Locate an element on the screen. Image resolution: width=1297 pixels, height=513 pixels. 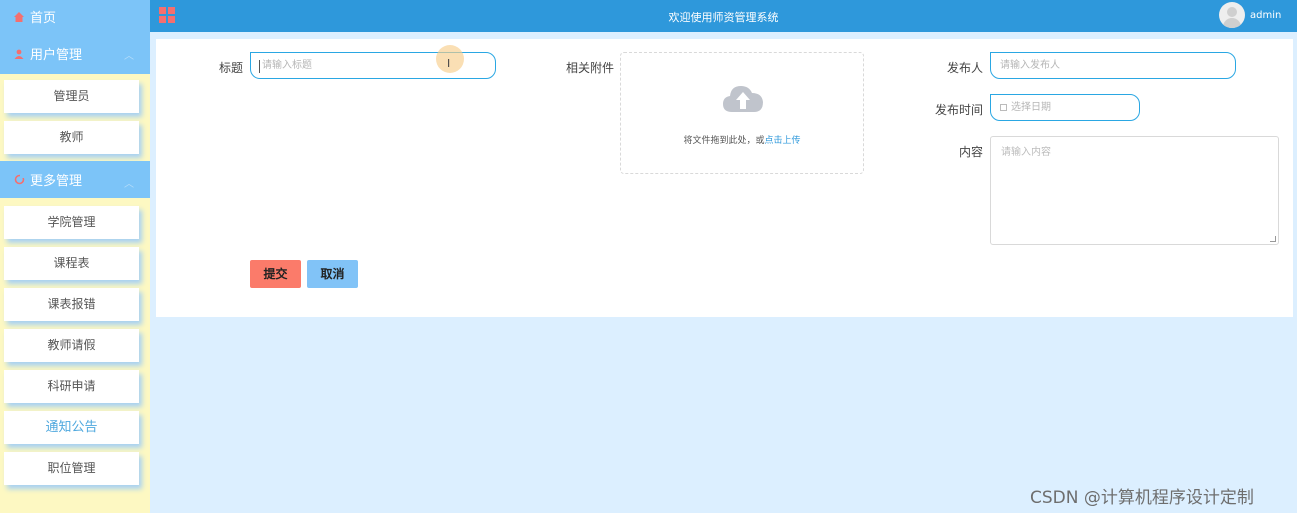
publish-time-label: 发布时间 is located at coordinates (958, 110).